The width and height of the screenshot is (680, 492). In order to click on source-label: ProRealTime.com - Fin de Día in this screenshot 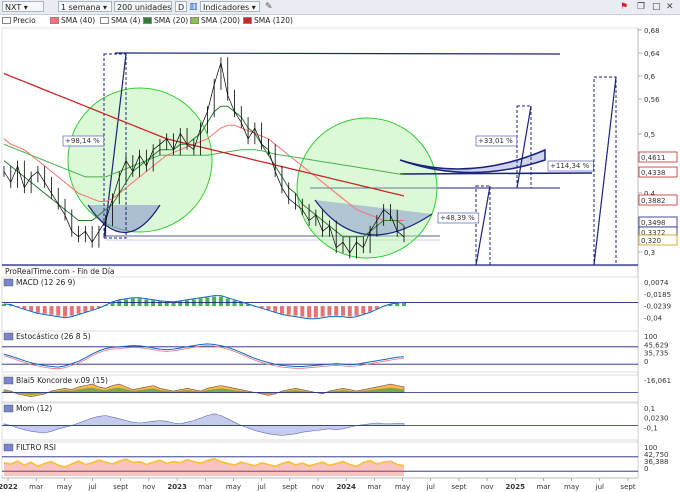, I will do `click(60, 271)`.